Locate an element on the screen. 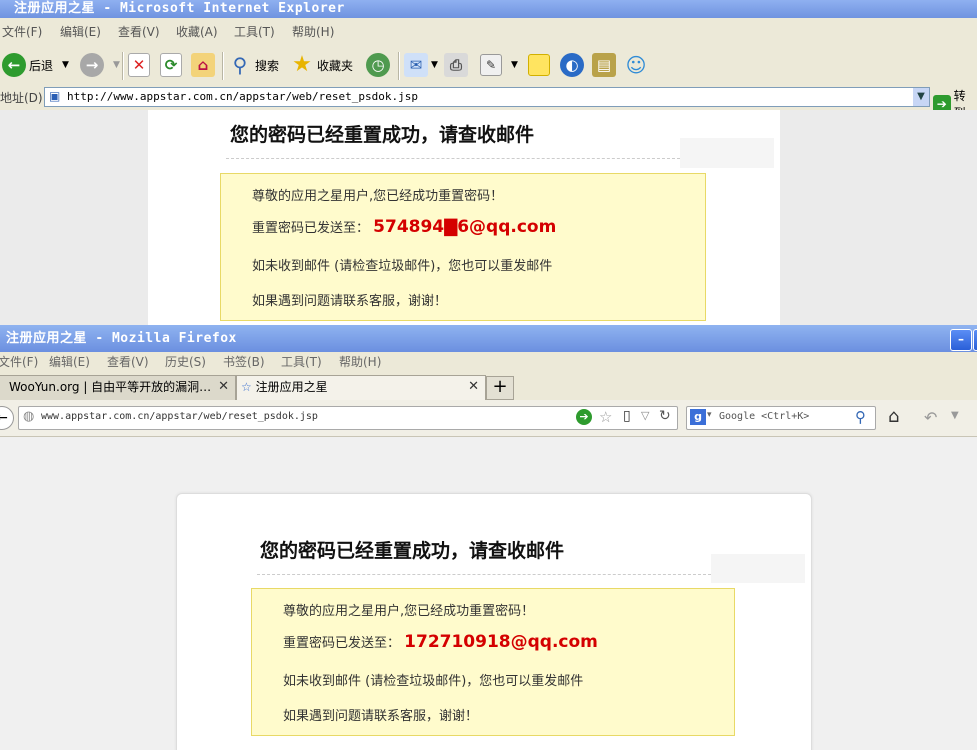 This screenshot has width=977, height=750. refresh-icon: ↻ is located at coordinates (665, 416).